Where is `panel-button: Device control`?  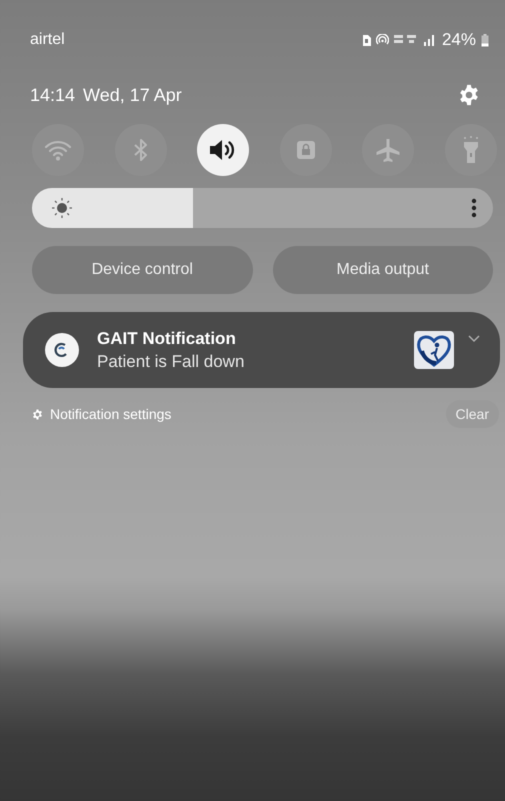
panel-button: Device control is located at coordinates (142, 270).